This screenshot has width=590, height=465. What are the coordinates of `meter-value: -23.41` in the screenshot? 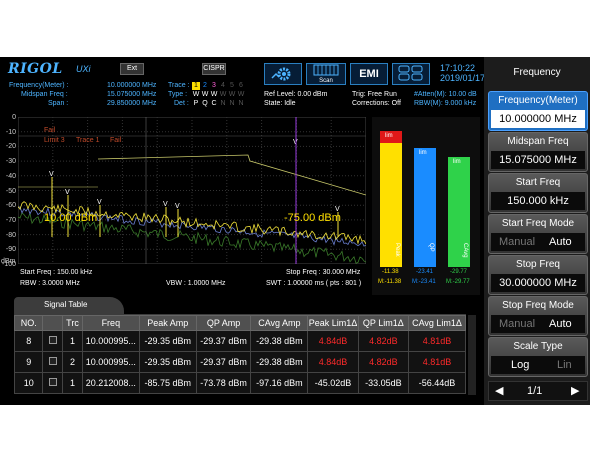 It's located at (425, 272).